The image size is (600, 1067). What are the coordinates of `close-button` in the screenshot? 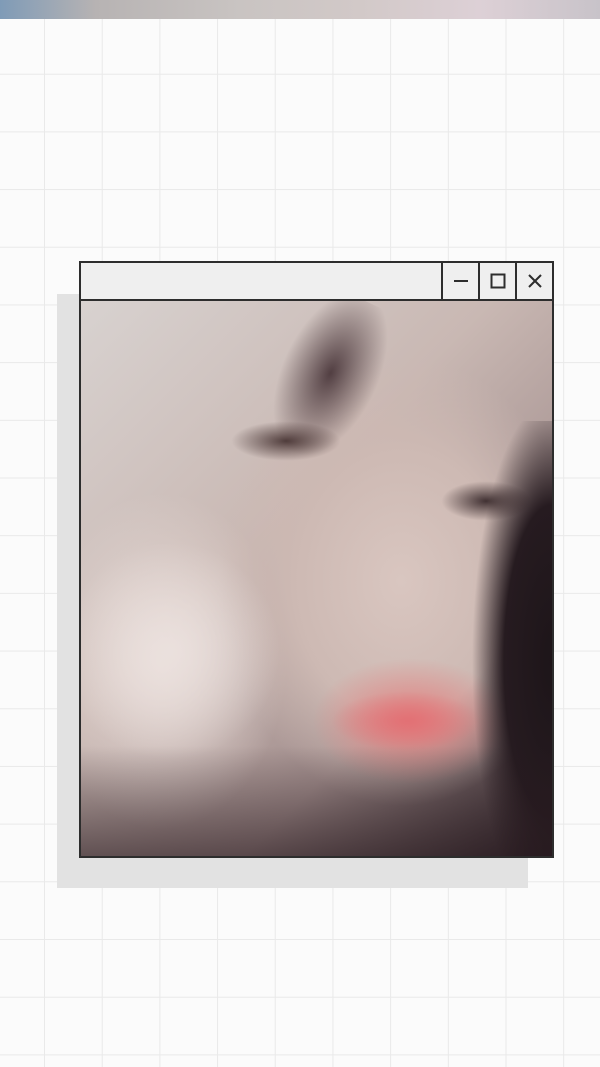 It's located at (533, 281).